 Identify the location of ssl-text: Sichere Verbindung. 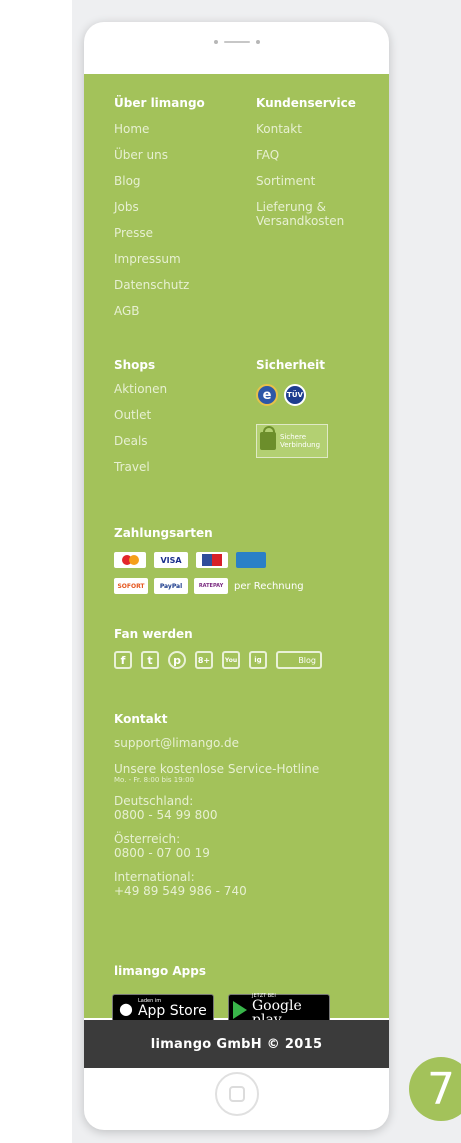
(300, 441).